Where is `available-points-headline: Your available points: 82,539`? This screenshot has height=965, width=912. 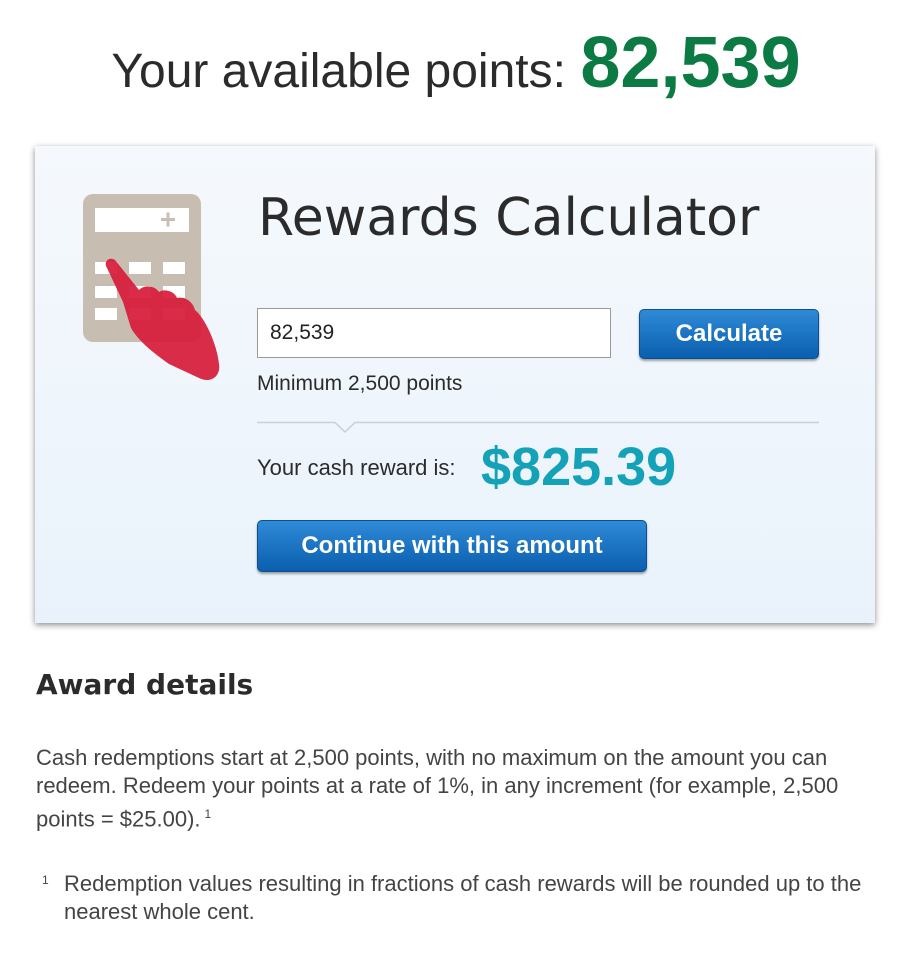 available-points-headline: Your available points: 82,539 is located at coordinates (456, 63).